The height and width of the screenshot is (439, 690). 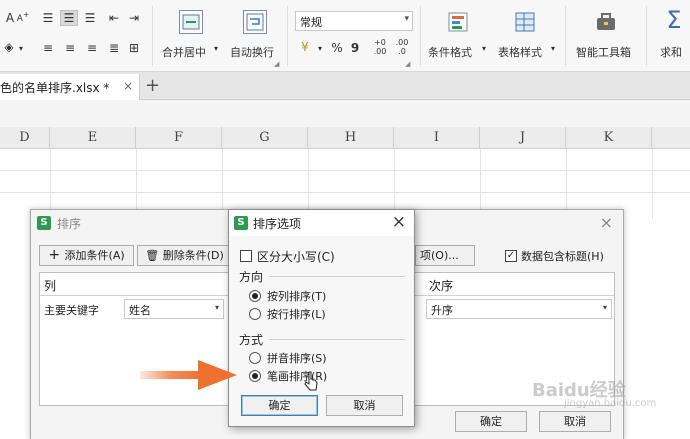 I want to click on merge-center-icon, so click(x=191, y=22).